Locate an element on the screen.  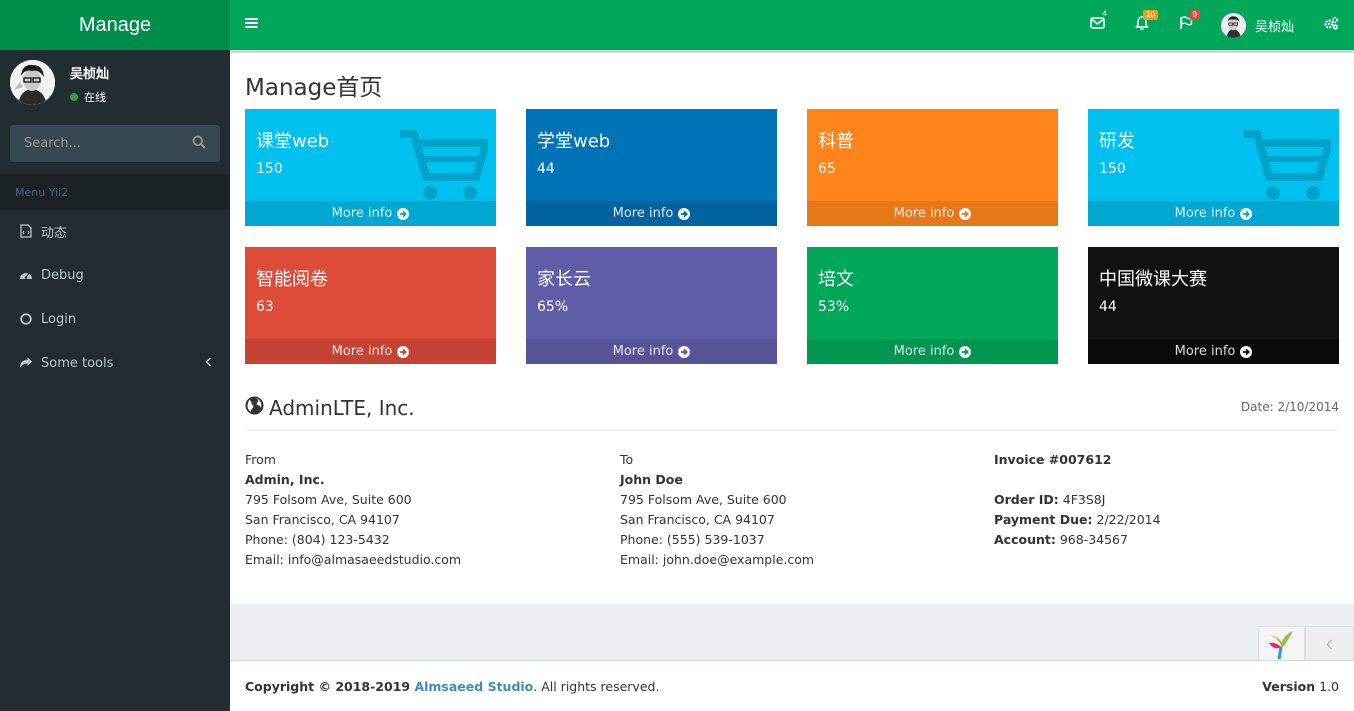
status-label: 在线 is located at coordinates (95, 97).